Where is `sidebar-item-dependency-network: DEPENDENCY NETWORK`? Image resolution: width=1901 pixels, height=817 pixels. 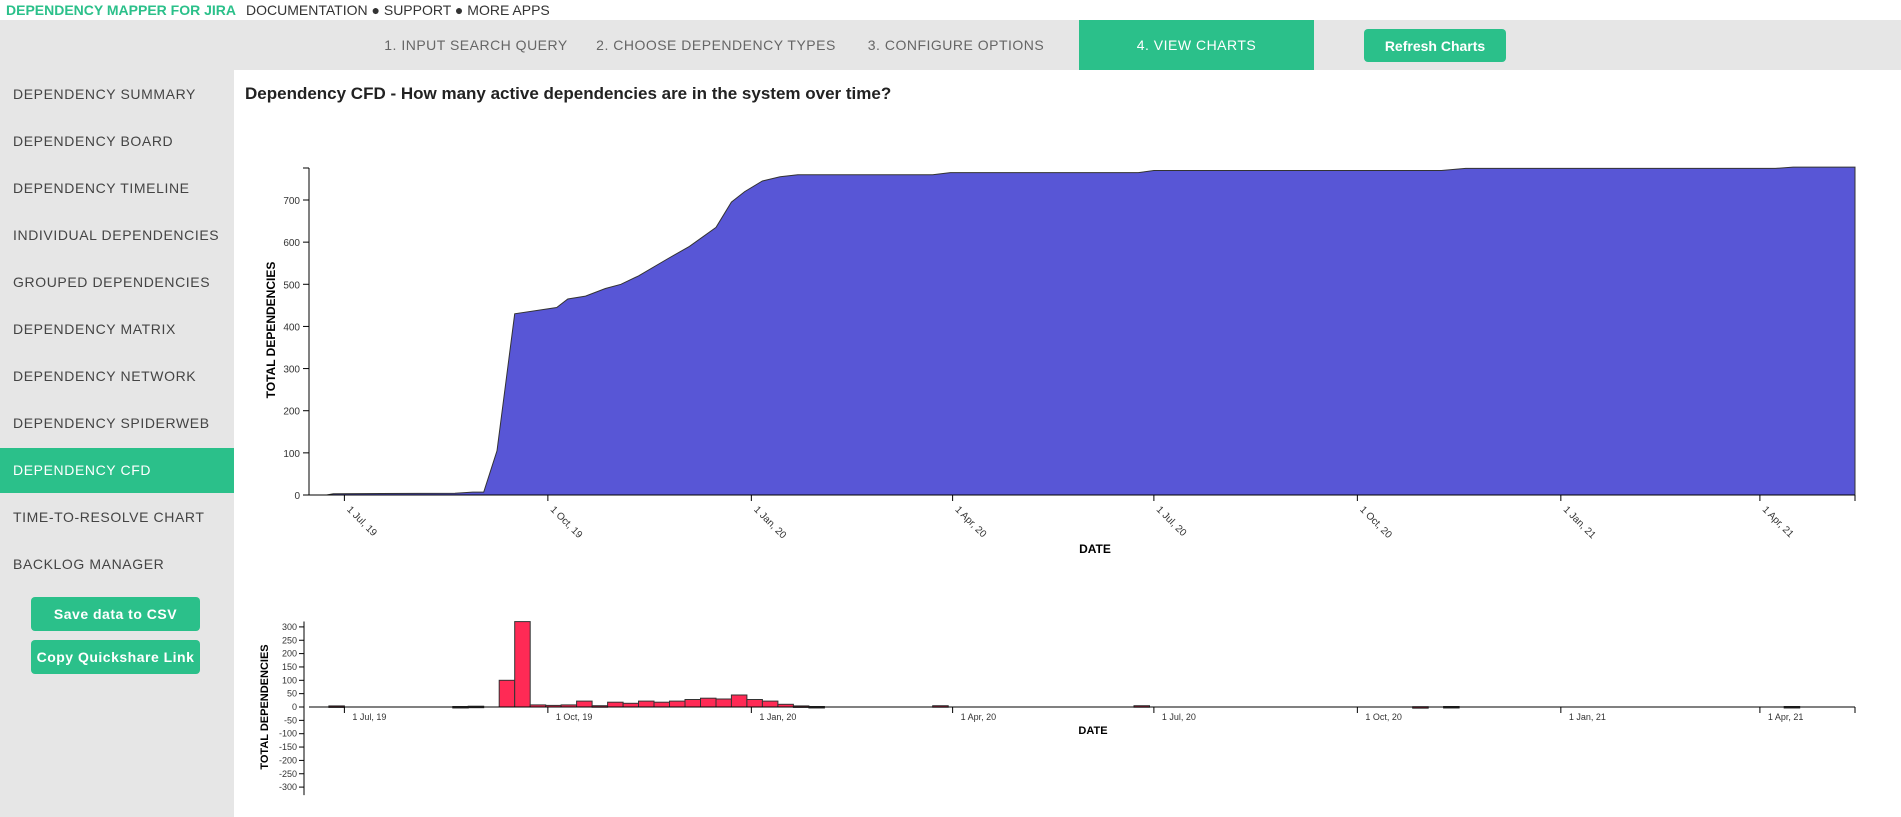
sidebar-item-dependency-network: DEPENDENCY NETWORK is located at coordinates (117, 376).